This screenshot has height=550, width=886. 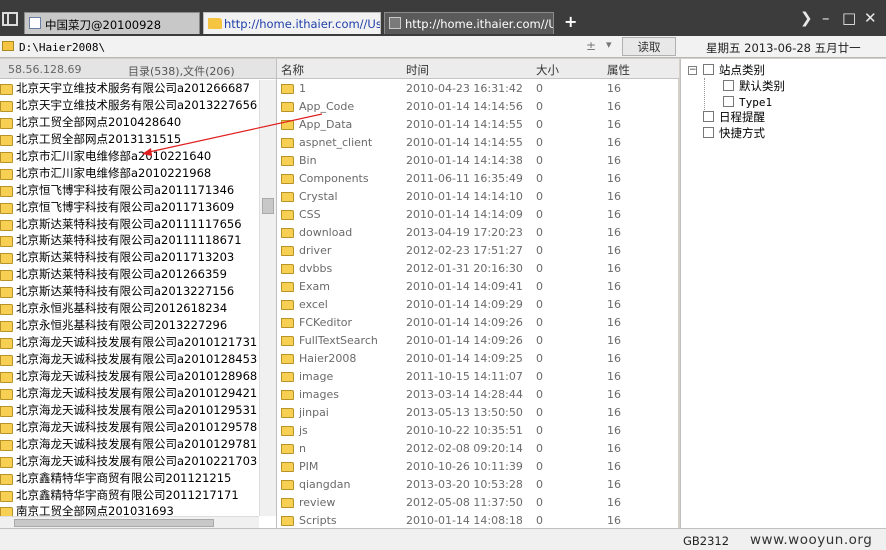 I want to click on list-item: 北京斯达莱特科技有限公司a2013227156, so click(x=129, y=291).